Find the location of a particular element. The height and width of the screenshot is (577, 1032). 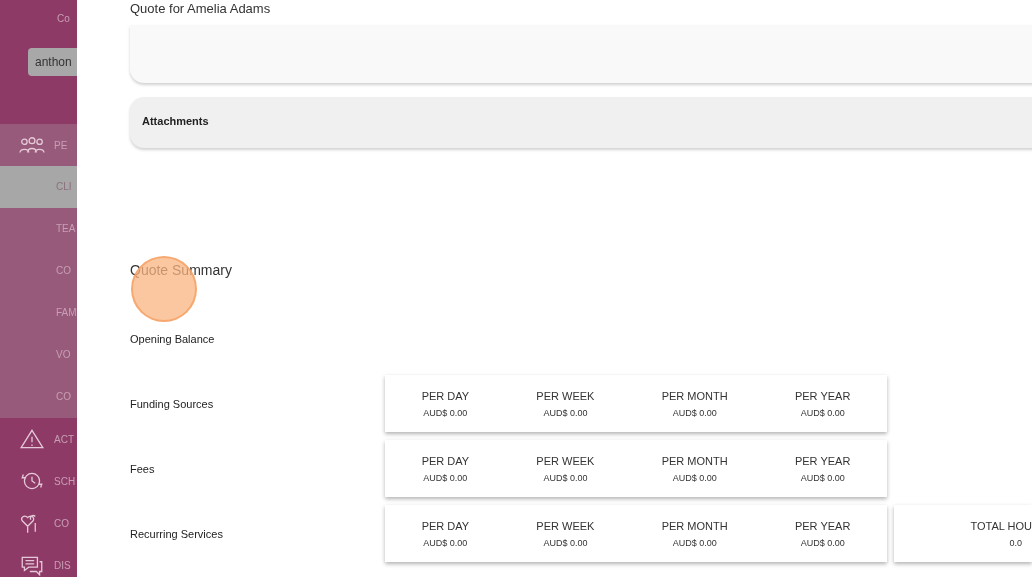

nav-item: PE is located at coordinates (38, 145).